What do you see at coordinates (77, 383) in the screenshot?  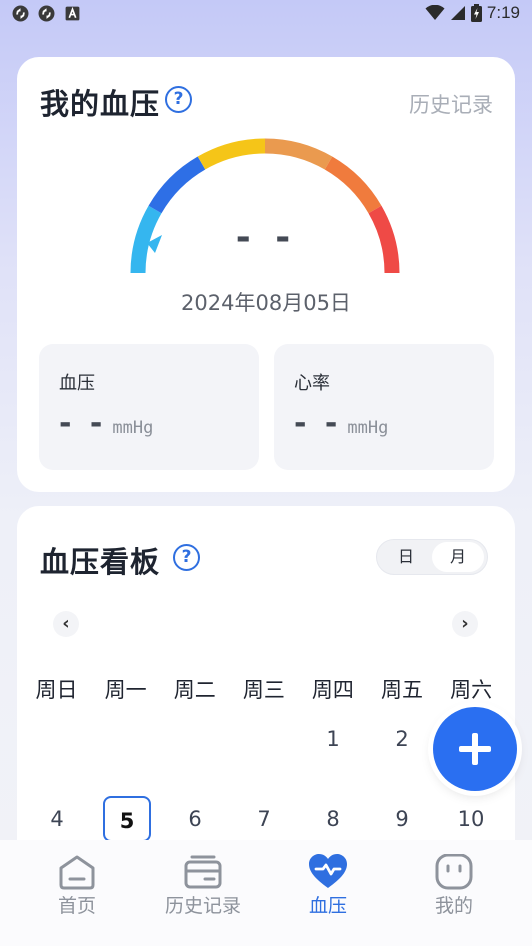 I see `blood-pressure-label: 血压` at bounding box center [77, 383].